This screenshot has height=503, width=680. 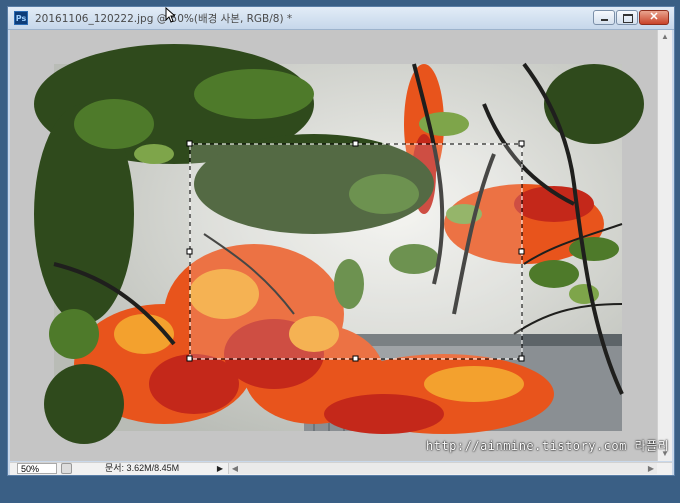 I want to click on scroll-up-icon: ▲, so click(x=665, y=37).